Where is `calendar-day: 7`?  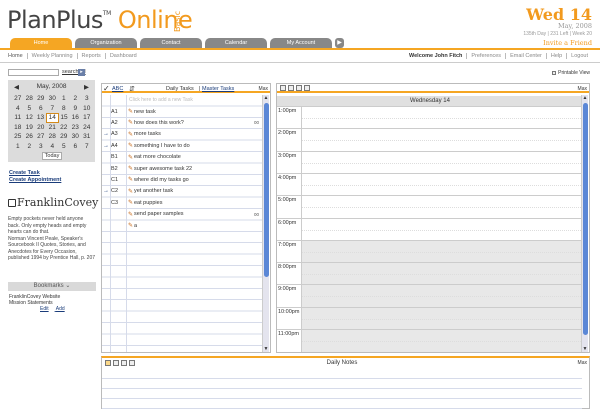
calendar-day: 7 is located at coordinates (53, 109).